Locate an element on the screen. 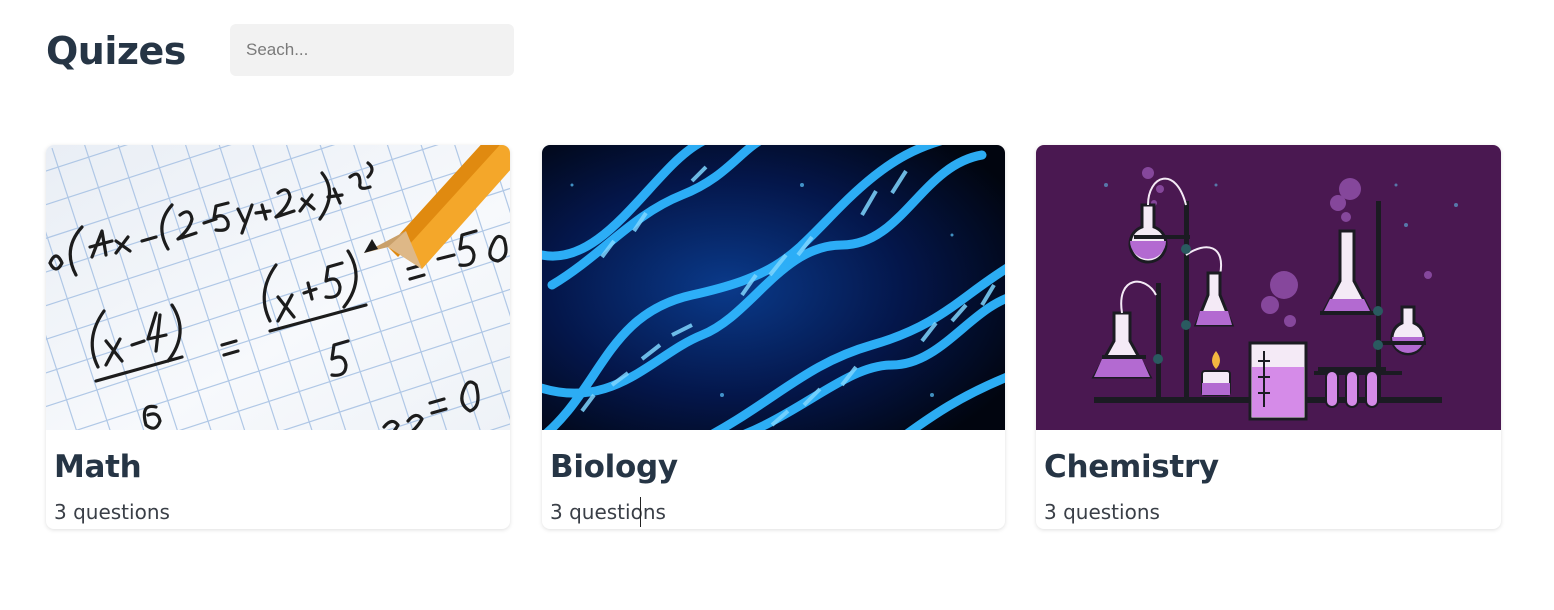 This screenshot has height=610, width=1554. math-worksheet-image is located at coordinates (278, 287).